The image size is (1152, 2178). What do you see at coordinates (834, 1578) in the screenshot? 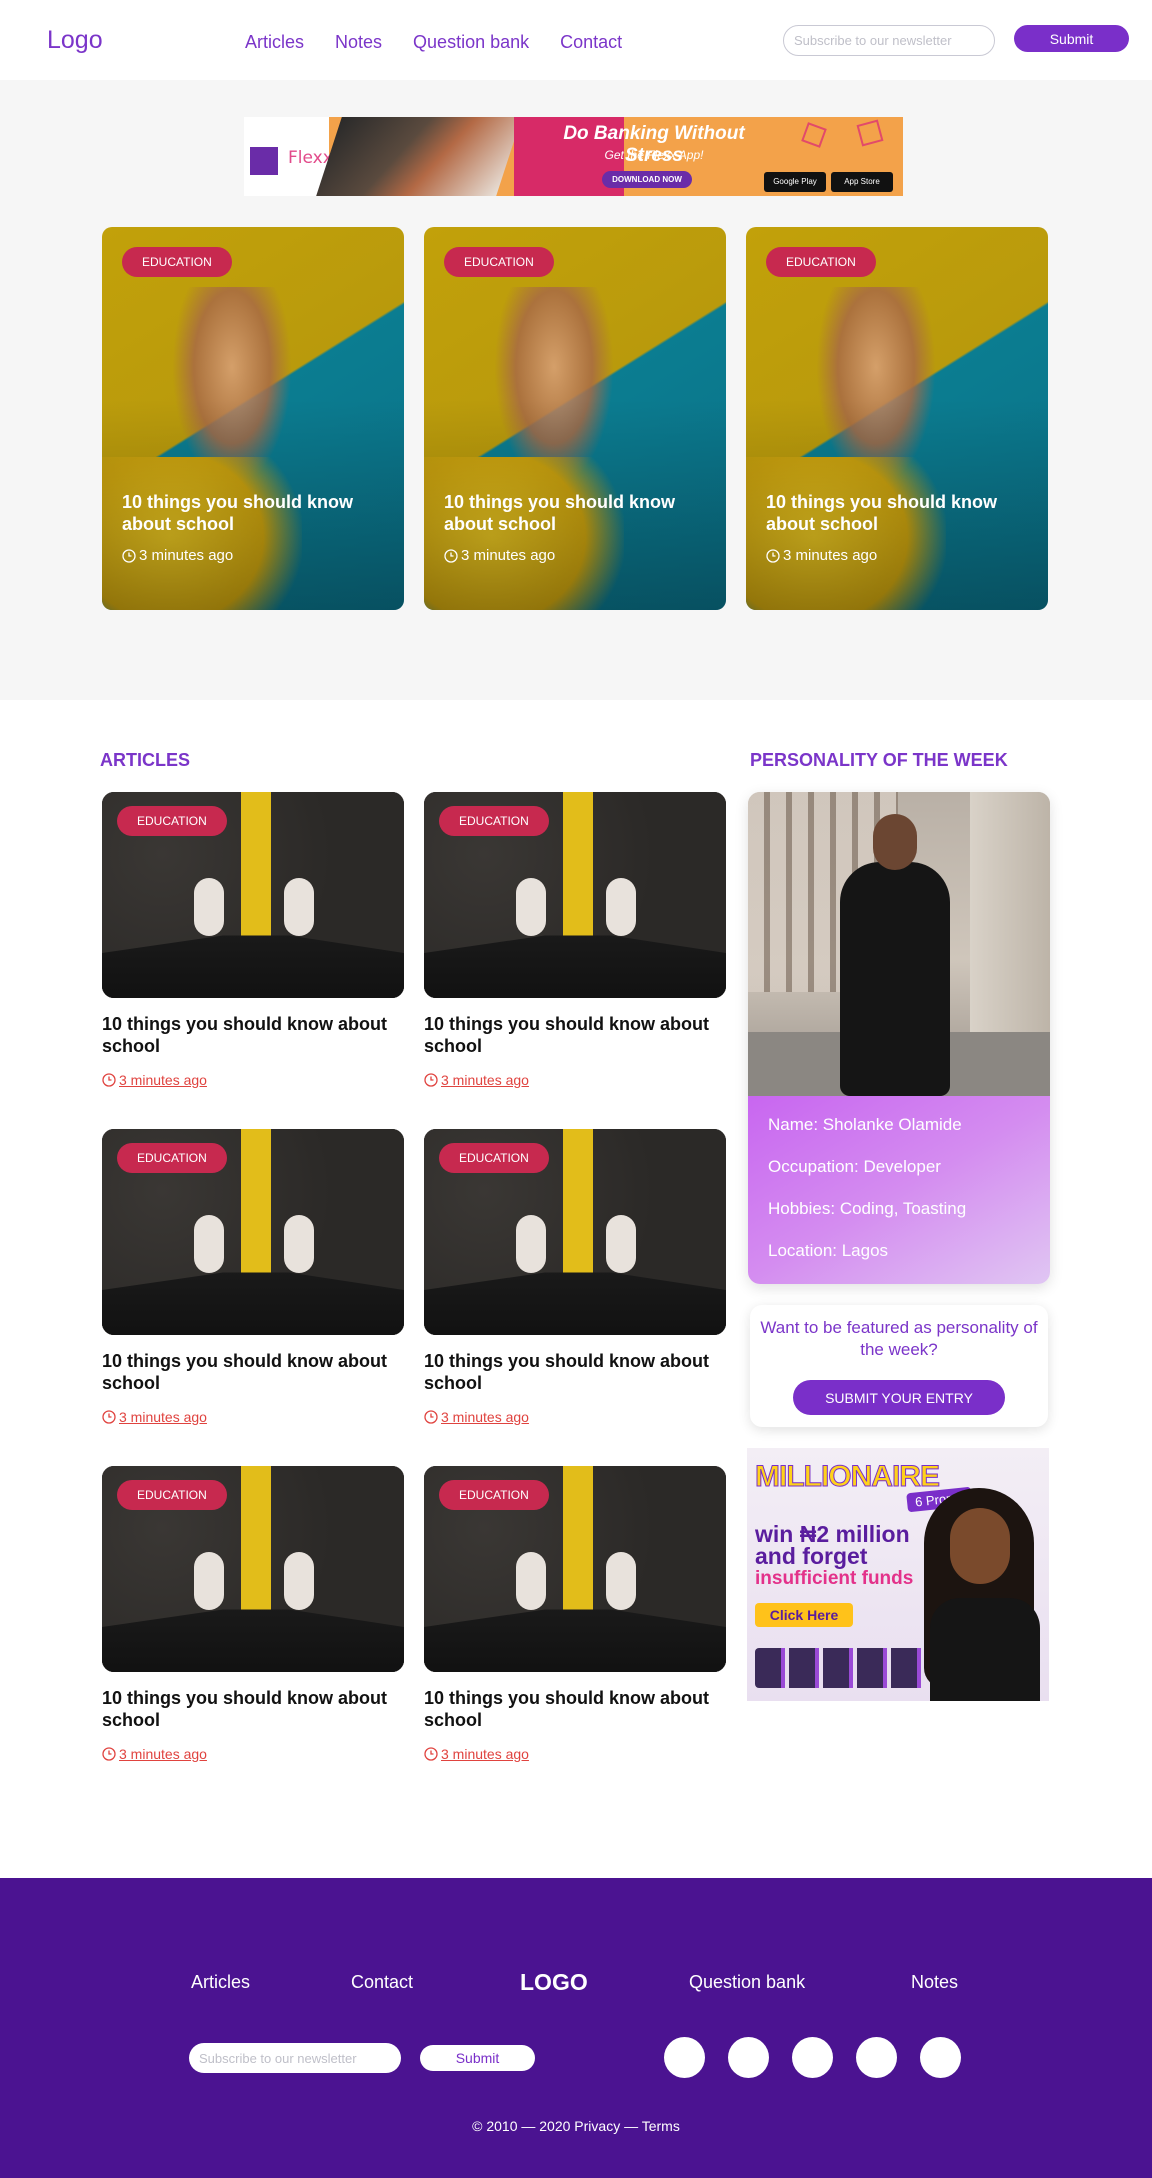
I see `promo-line: insufficient funds` at bounding box center [834, 1578].